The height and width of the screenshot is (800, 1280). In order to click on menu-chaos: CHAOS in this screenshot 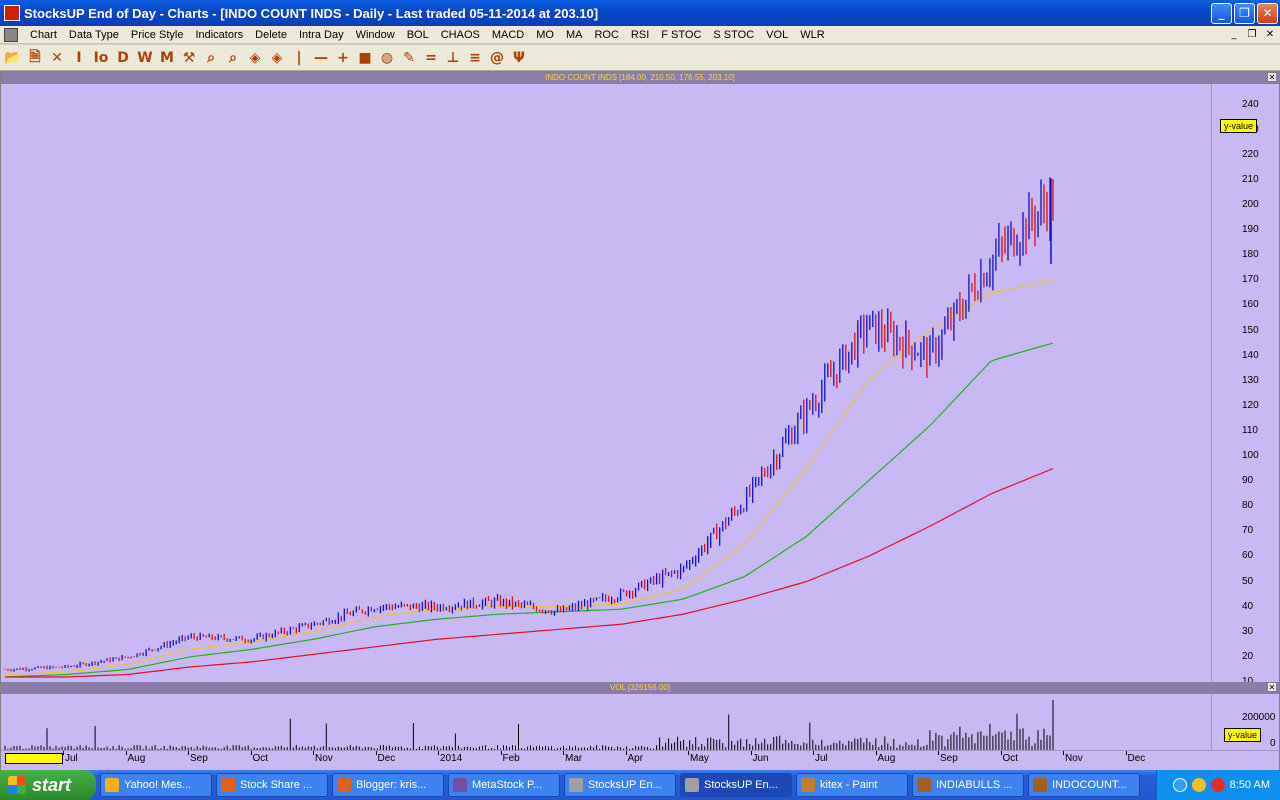, I will do `click(460, 35)`.